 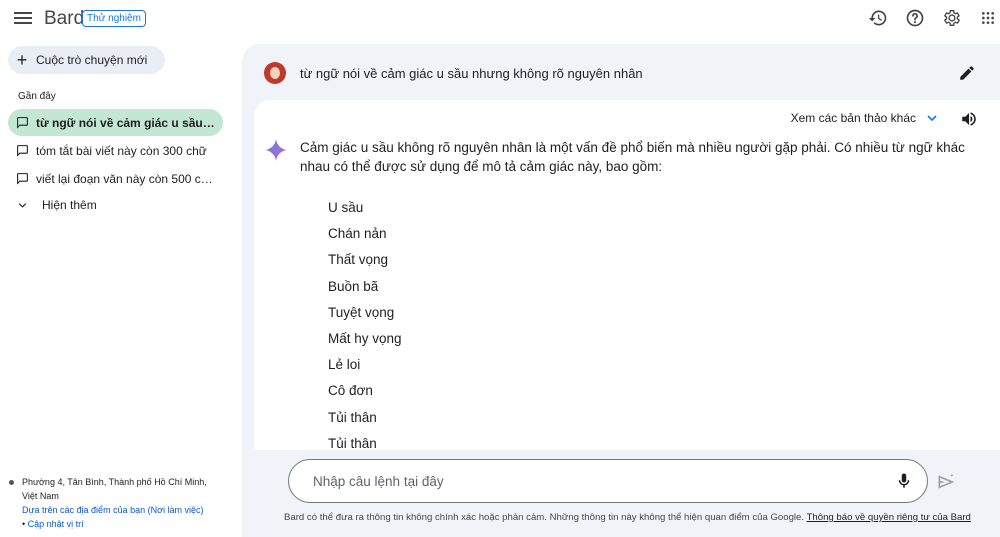 What do you see at coordinates (889, 517) in the screenshot?
I see `privacy-notice-link: Thông báo về quyền riêng tư của Bard` at bounding box center [889, 517].